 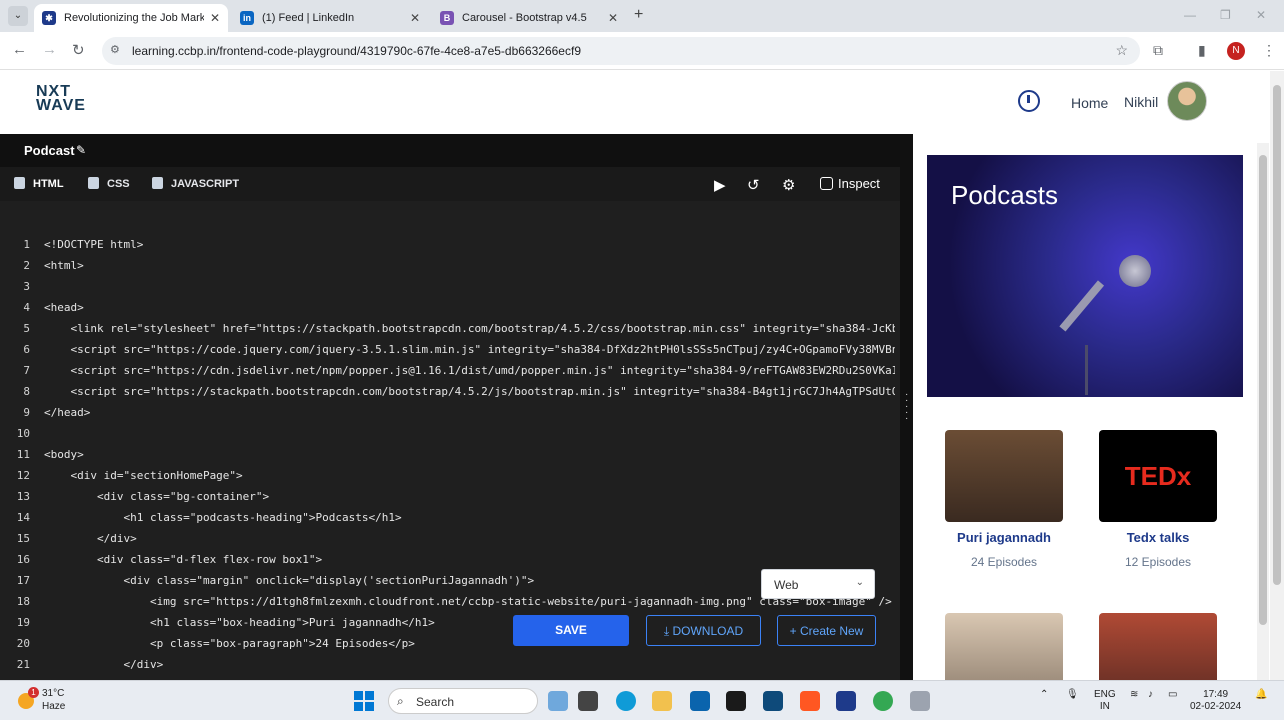 What do you see at coordinates (850, 183) in the screenshot?
I see `inspect-toggle: Inspect` at bounding box center [850, 183].